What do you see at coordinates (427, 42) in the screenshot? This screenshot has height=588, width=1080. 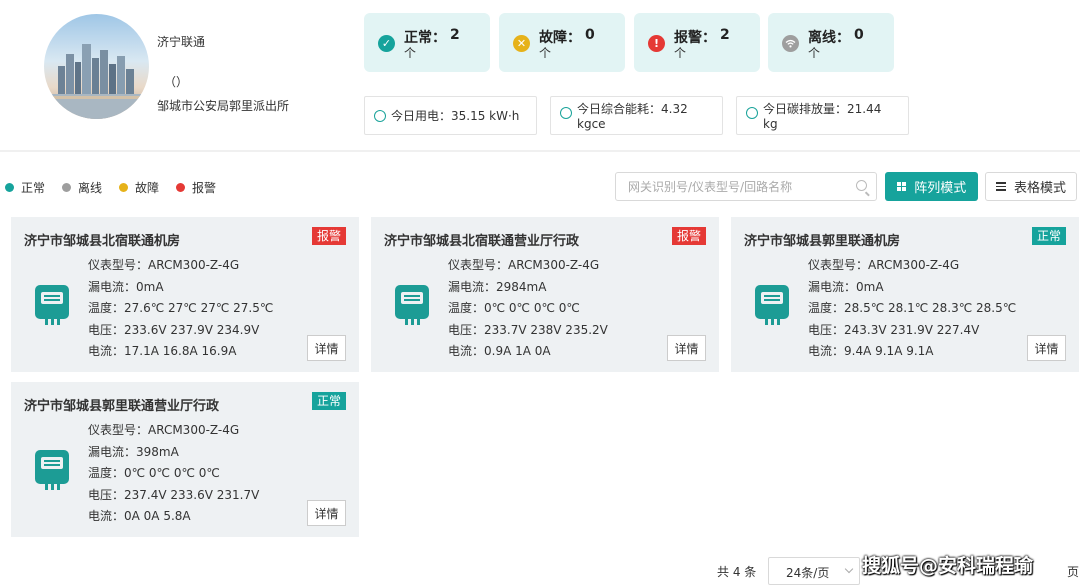 I see `stat-normal: ✓ 正常： 2 个` at bounding box center [427, 42].